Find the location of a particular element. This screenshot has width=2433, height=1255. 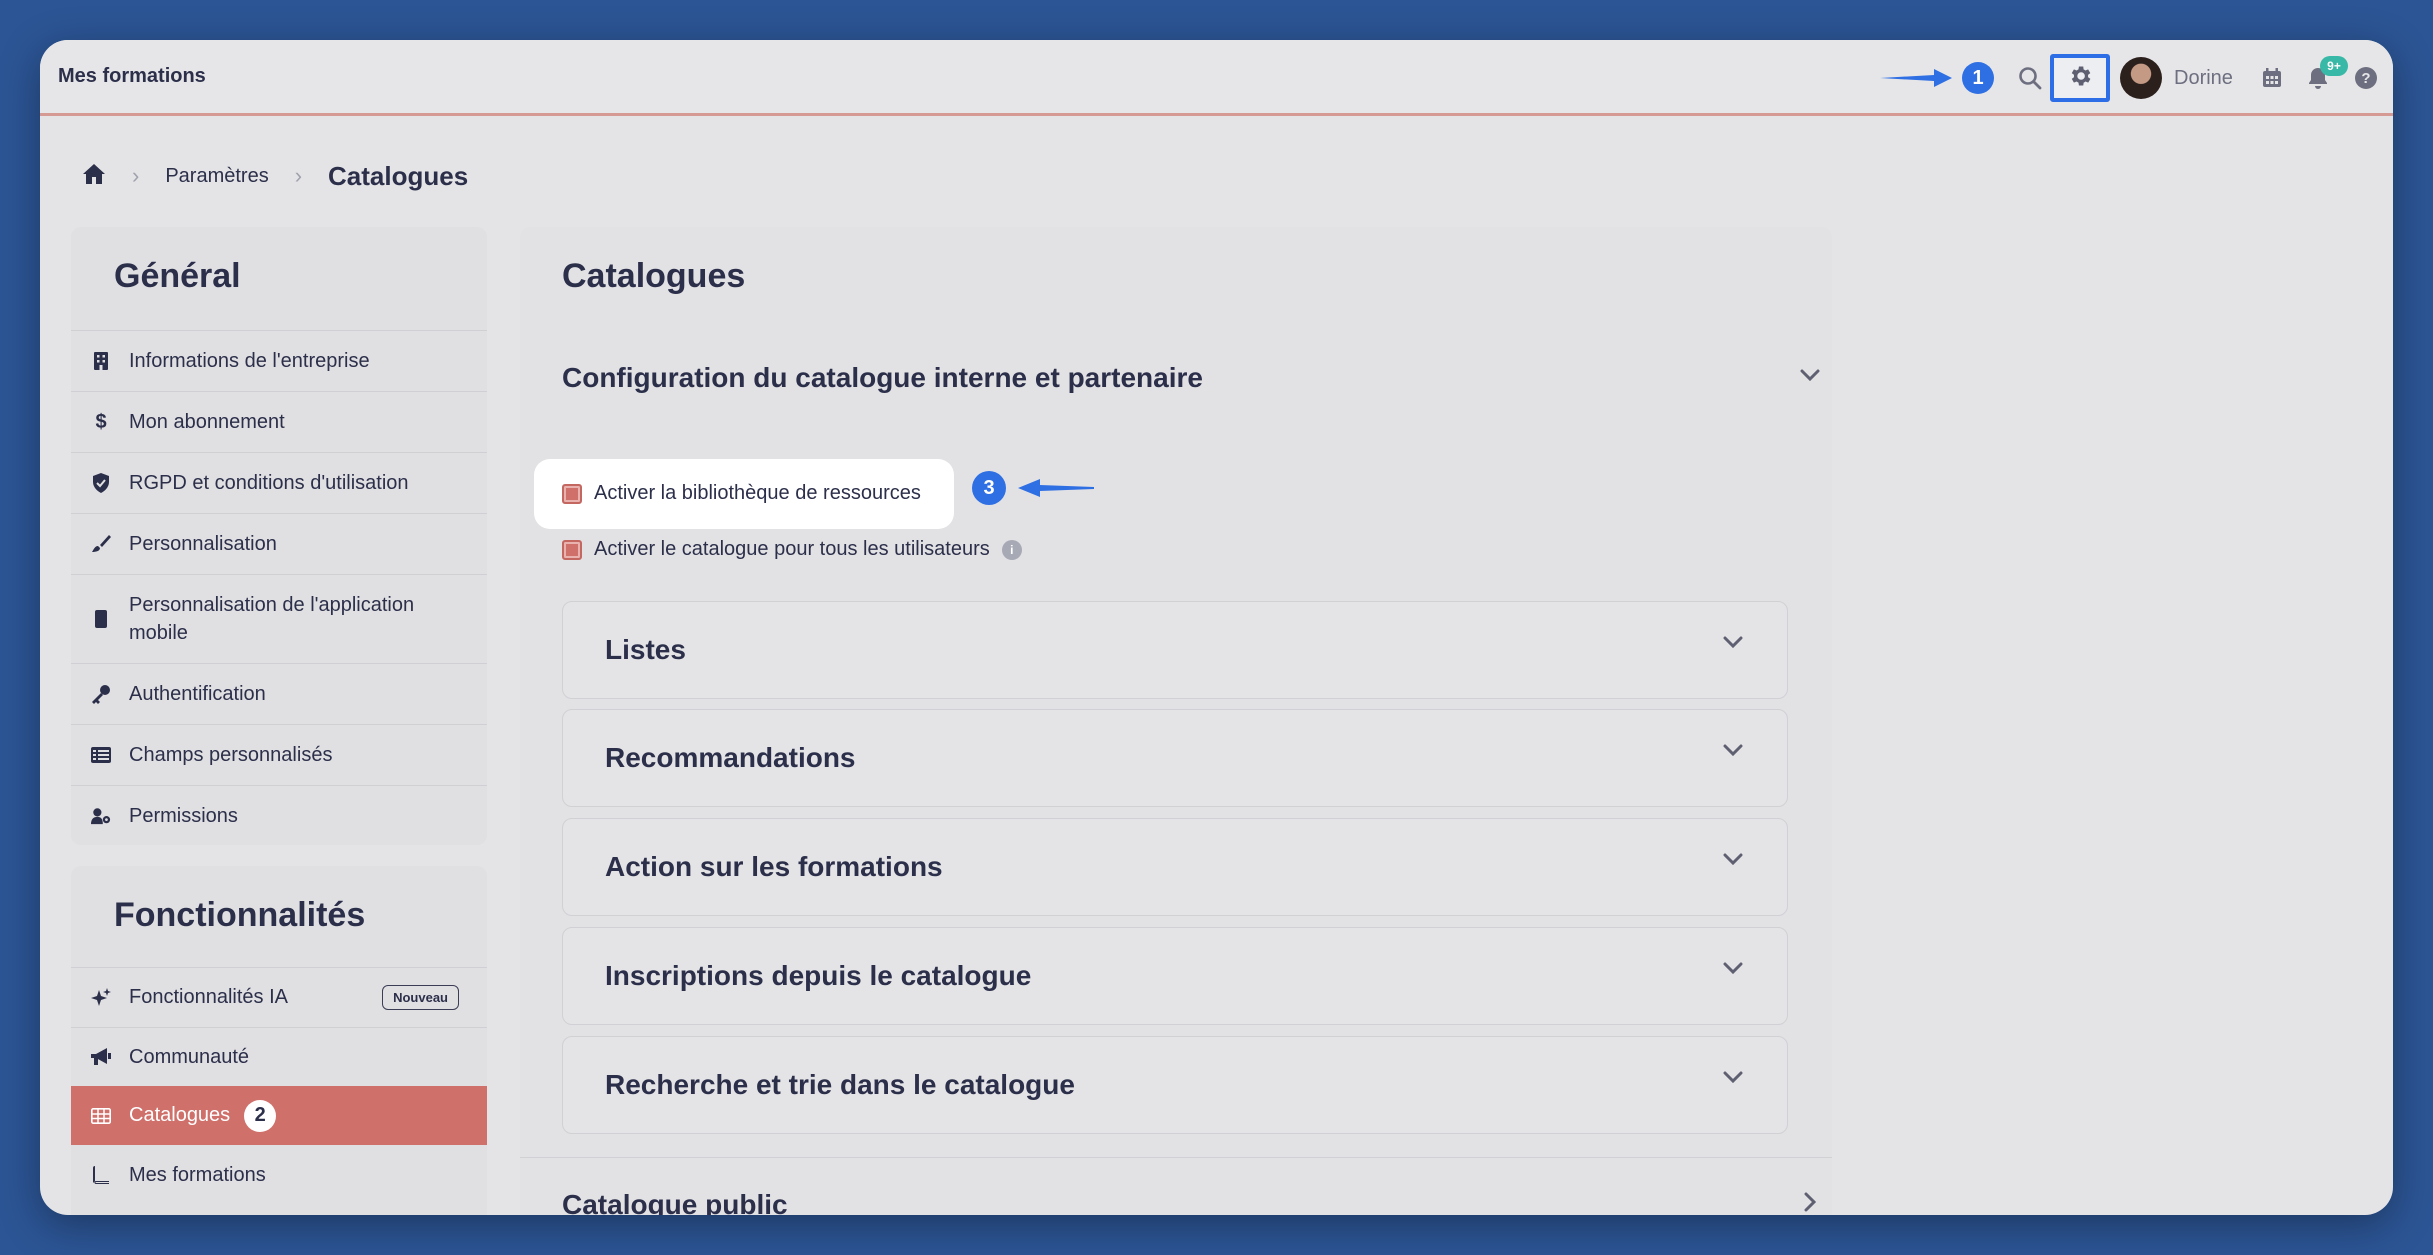

mobile-icon is located at coordinates (101, 619).